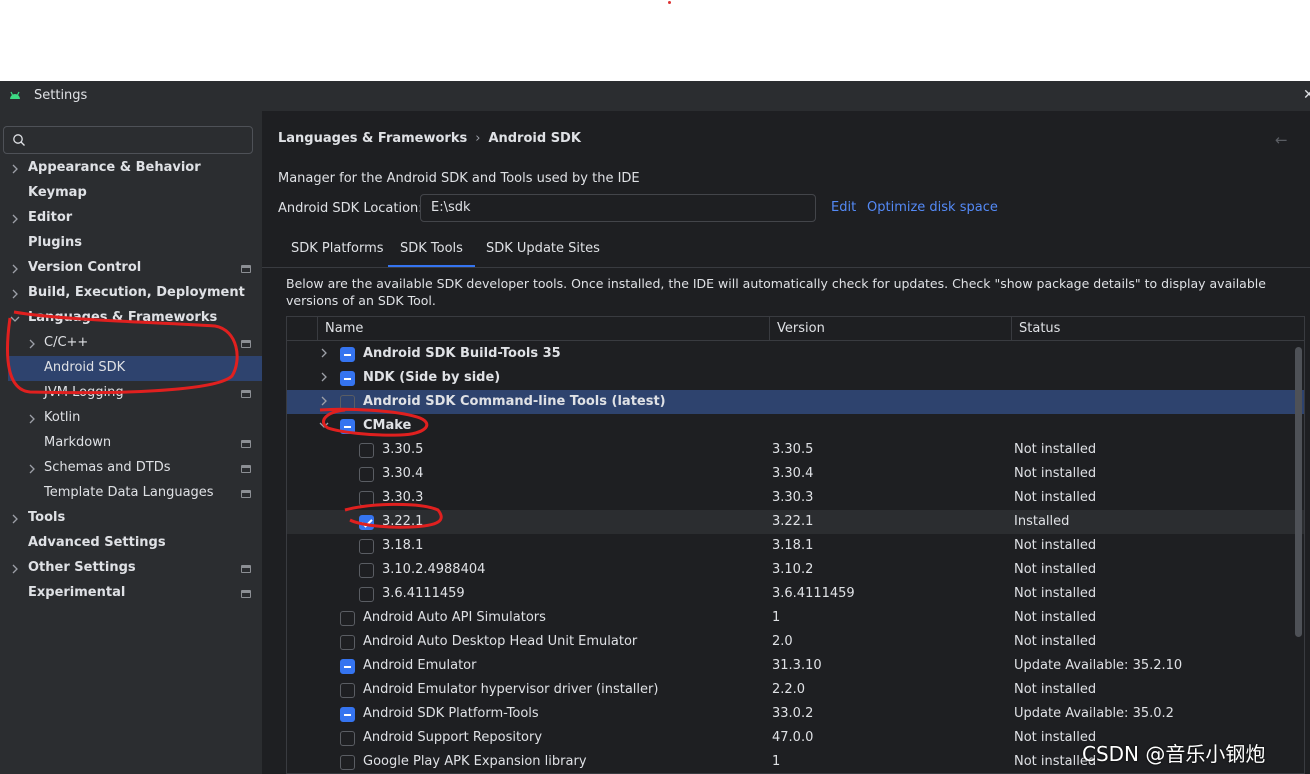 This screenshot has height=774, width=1310. What do you see at coordinates (1298, 492) in the screenshot?
I see `table-scrollbar` at bounding box center [1298, 492].